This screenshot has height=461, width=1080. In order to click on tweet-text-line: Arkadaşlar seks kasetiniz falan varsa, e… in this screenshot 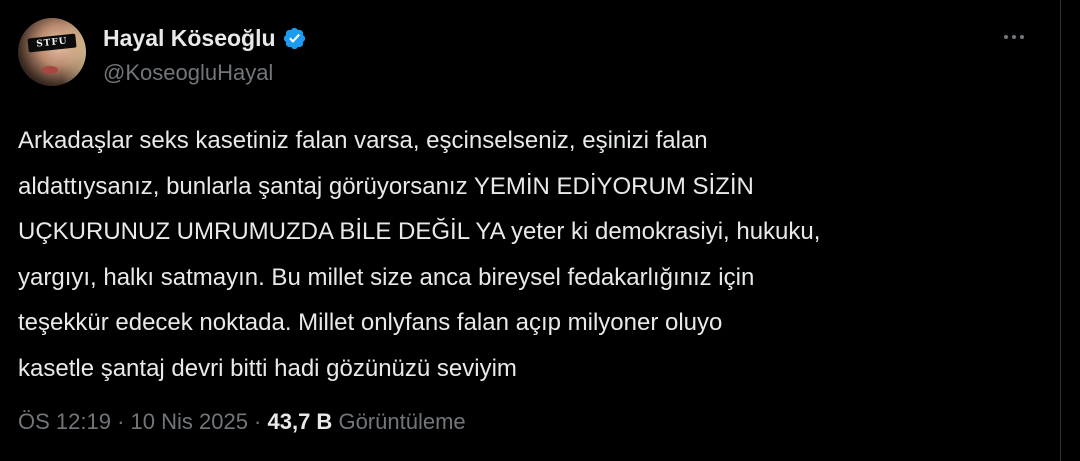, I will do `click(363, 140)`.